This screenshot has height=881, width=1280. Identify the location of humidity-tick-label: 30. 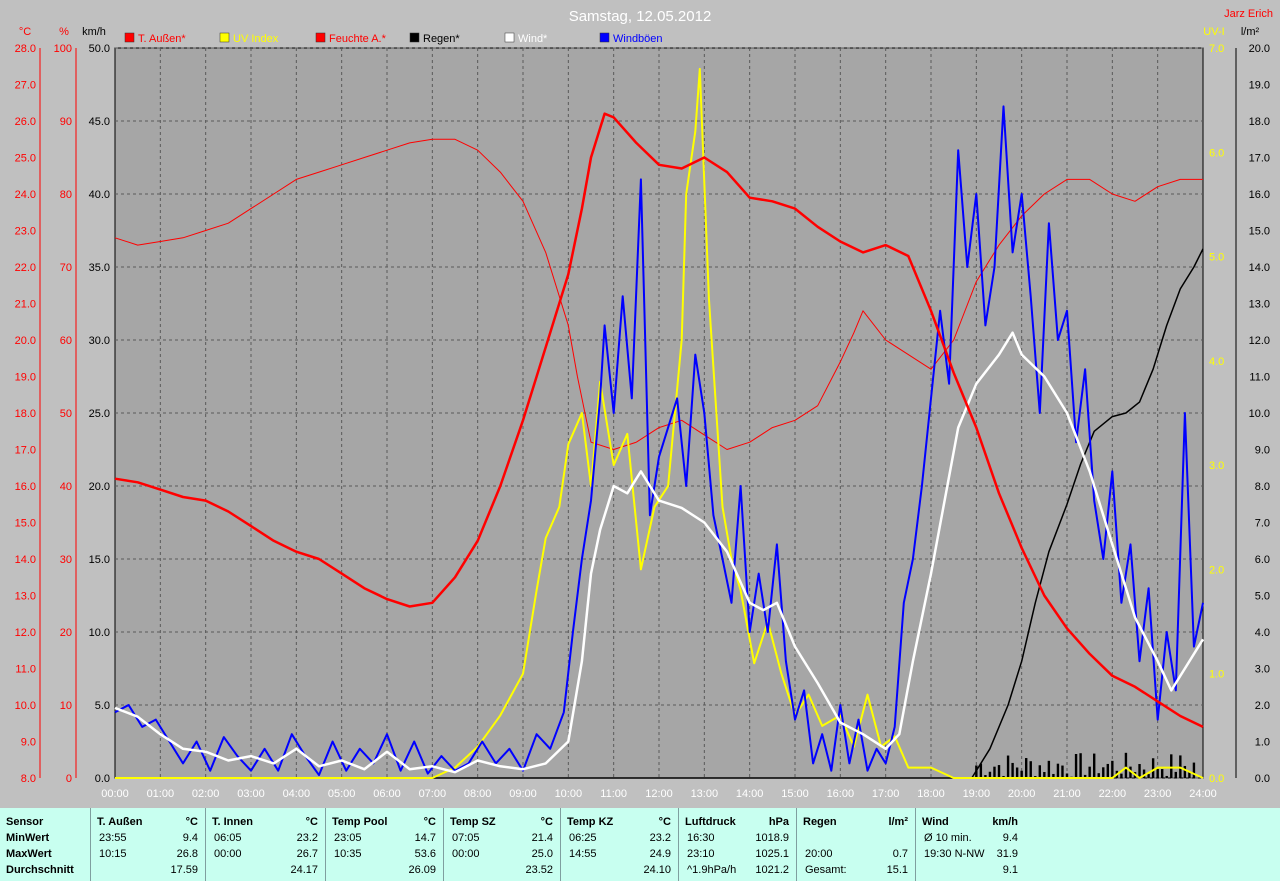
(66, 560).